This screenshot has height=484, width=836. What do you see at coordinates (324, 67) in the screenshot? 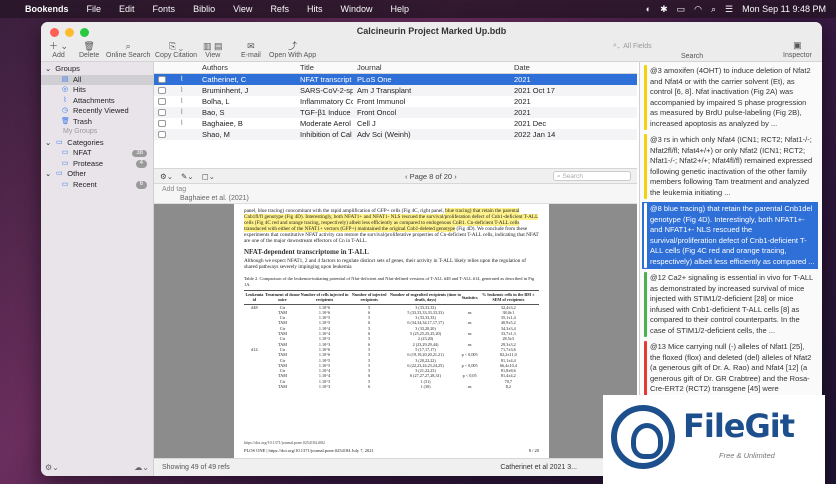
I see `column-header-title: Title` at bounding box center [324, 67].